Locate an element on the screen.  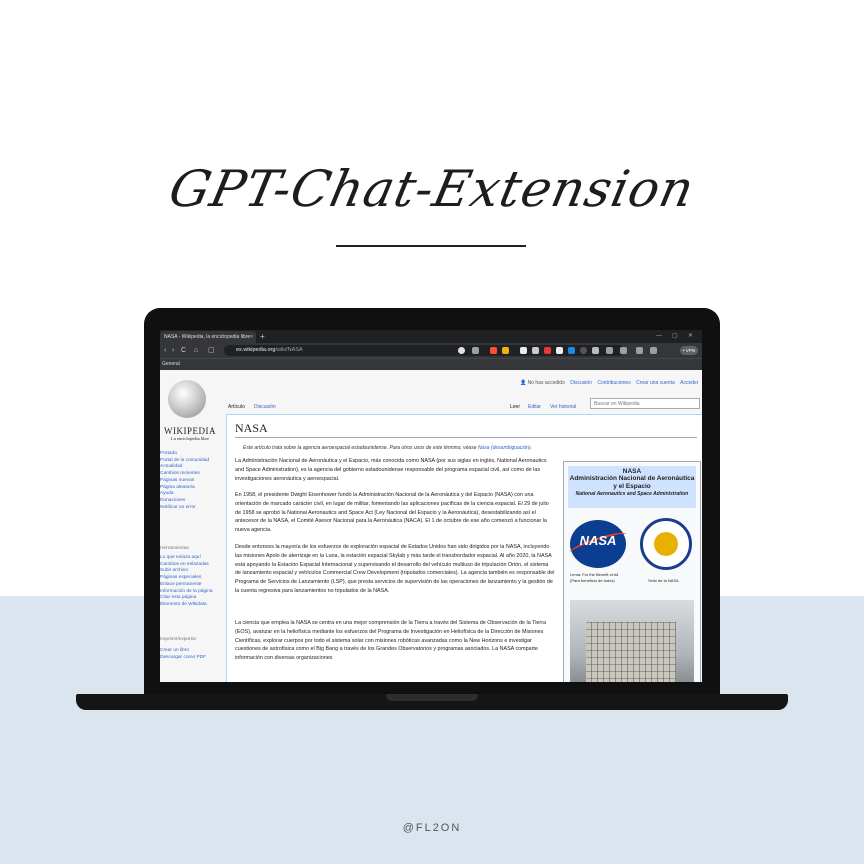
user-link-login: Acceder is located at coordinates (689, 383).